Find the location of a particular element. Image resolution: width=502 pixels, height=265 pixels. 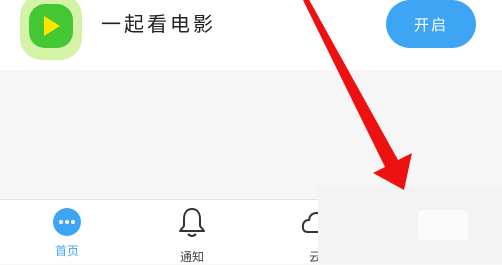

play-icon is located at coordinates (52, 26).